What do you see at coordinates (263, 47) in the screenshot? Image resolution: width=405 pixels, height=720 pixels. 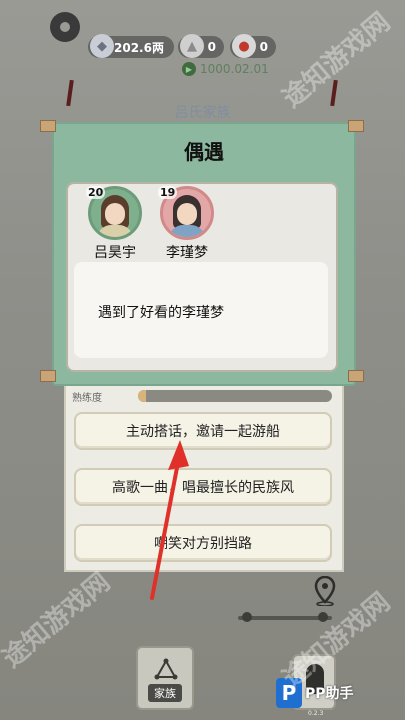 I see `resource-b-value: 0` at bounding box center [263, 47].